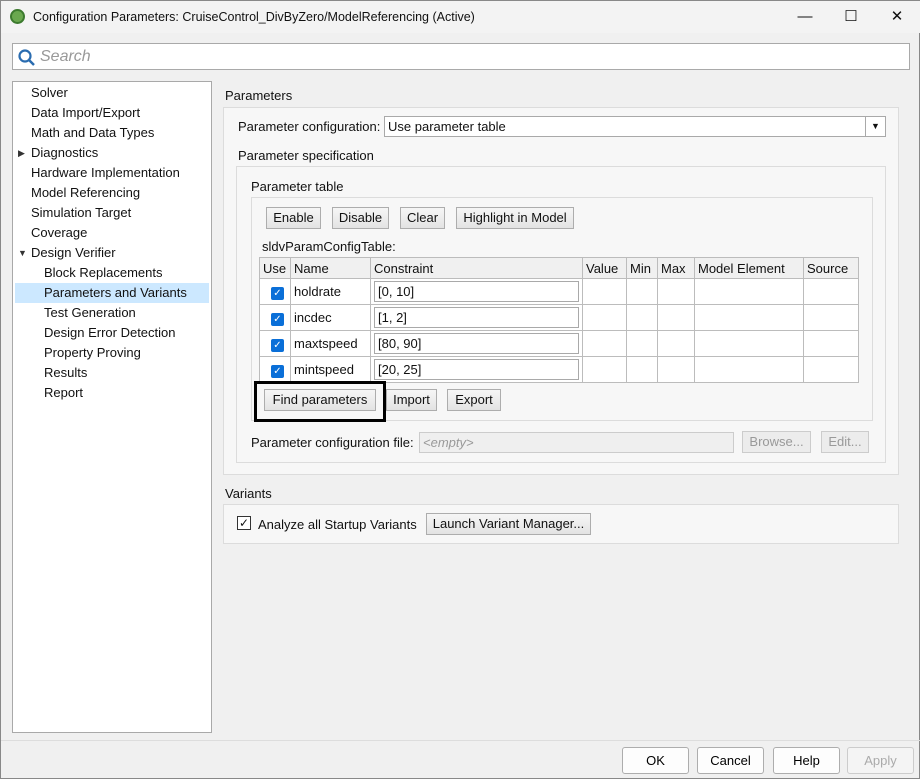  Describe the element at coordinates (112, 333) in the screenshot. I see `tree-item: Design Error Detection` at that location.